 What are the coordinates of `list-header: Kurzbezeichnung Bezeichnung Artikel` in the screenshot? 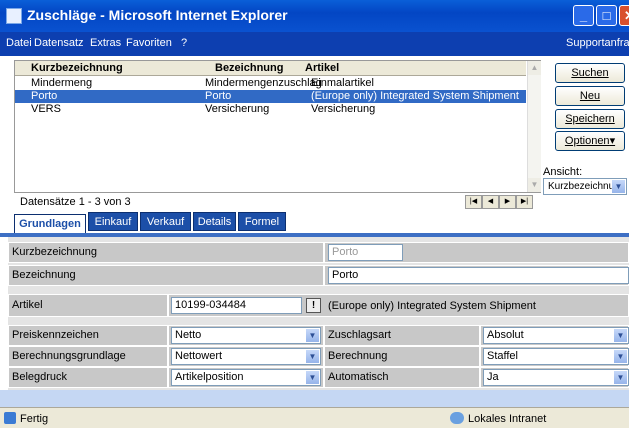 It's located at (270, 68).